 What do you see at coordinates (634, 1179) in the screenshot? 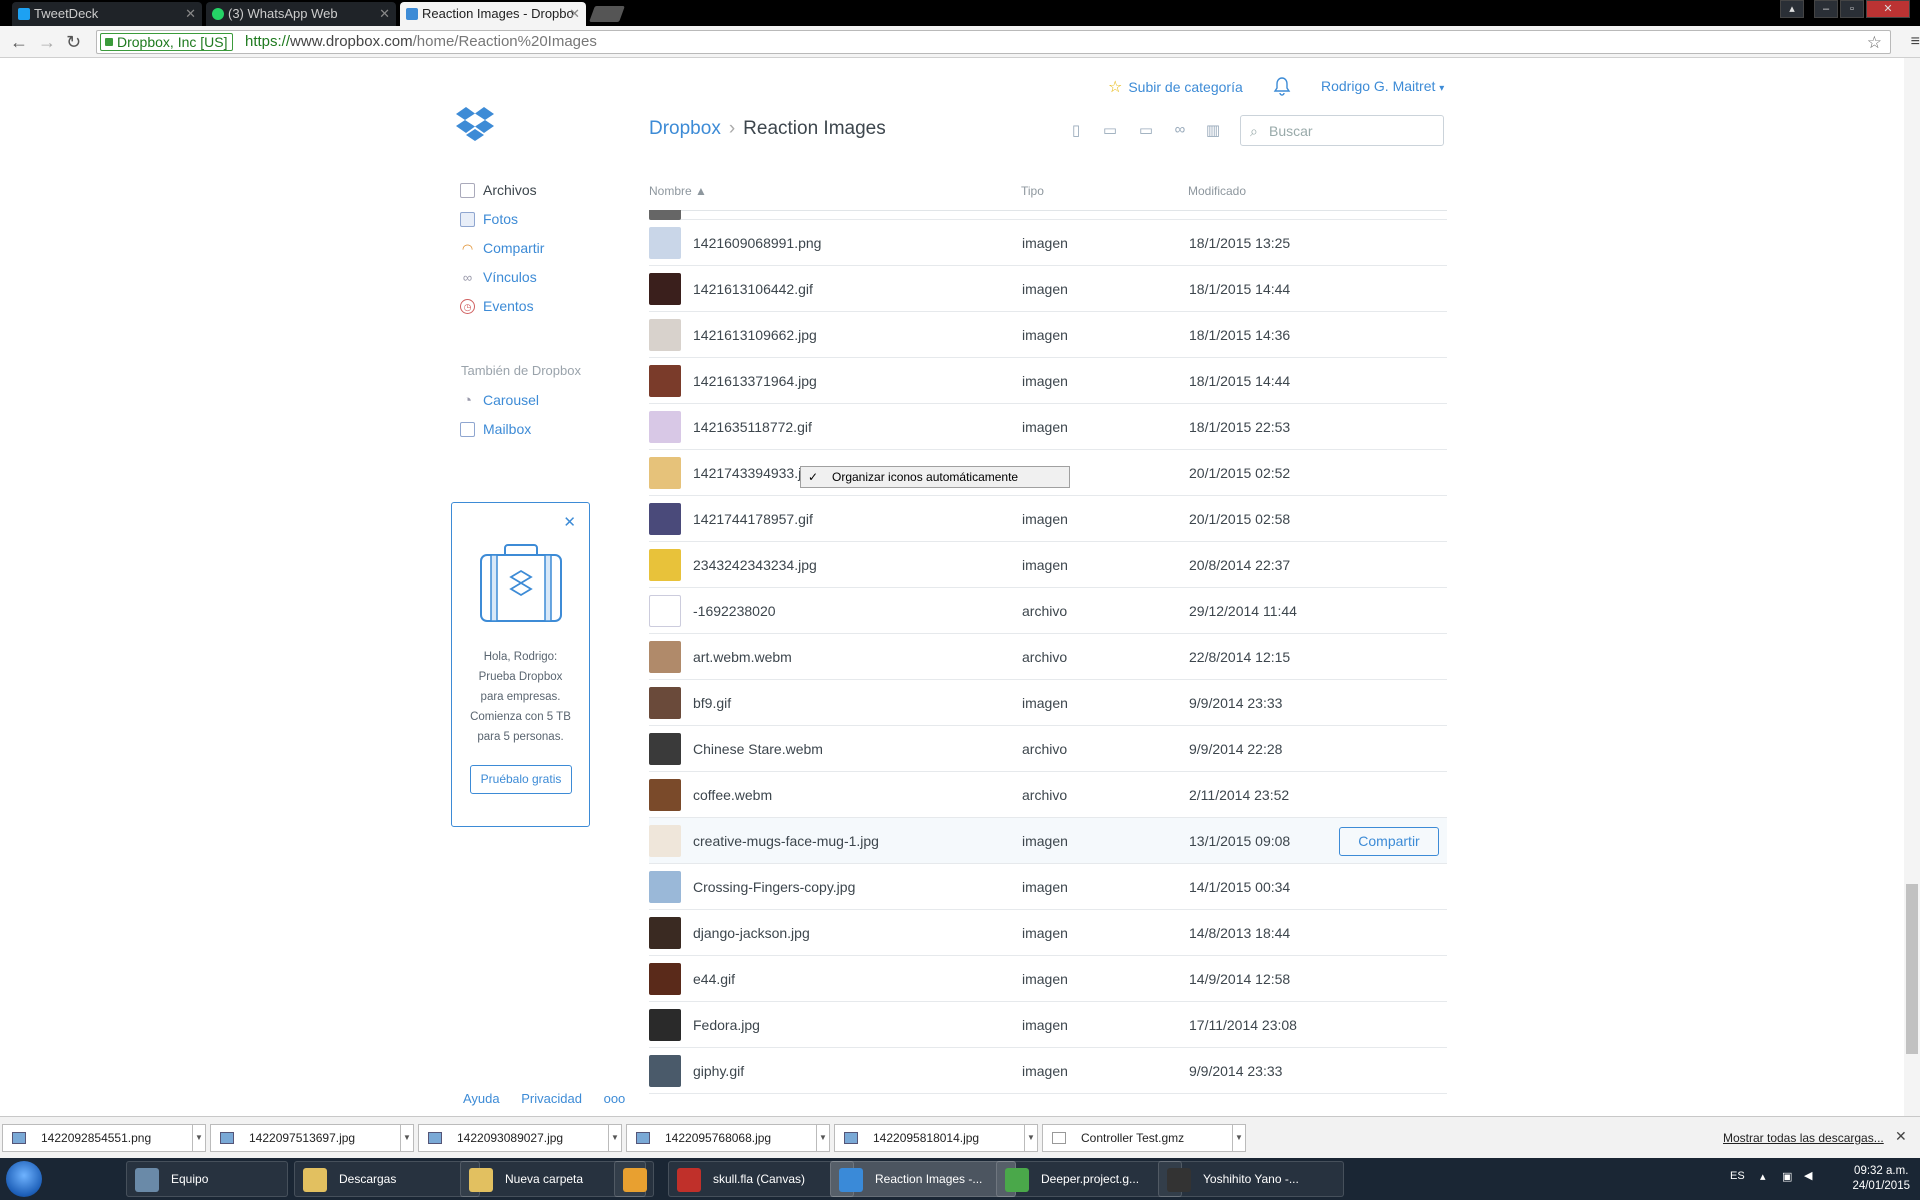
I see `taskbar-item` at bounding box center [634, 1179].